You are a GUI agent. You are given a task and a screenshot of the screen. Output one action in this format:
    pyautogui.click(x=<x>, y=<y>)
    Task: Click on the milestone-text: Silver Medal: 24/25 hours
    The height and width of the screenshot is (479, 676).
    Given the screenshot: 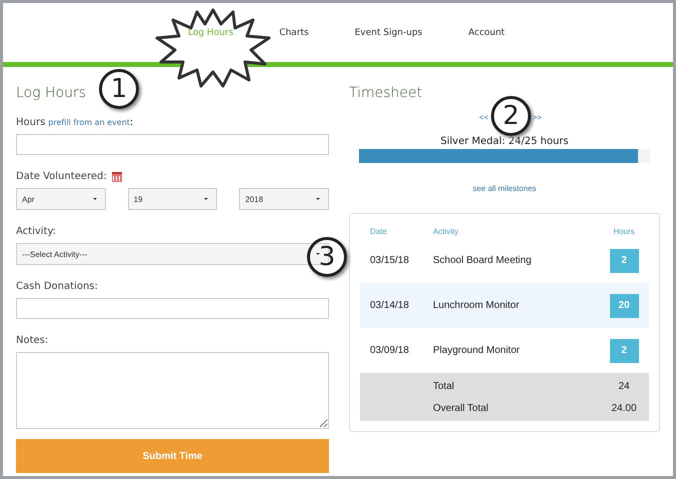 What is the action you would take?
    pyautogui.click(x=505, y=141)
    